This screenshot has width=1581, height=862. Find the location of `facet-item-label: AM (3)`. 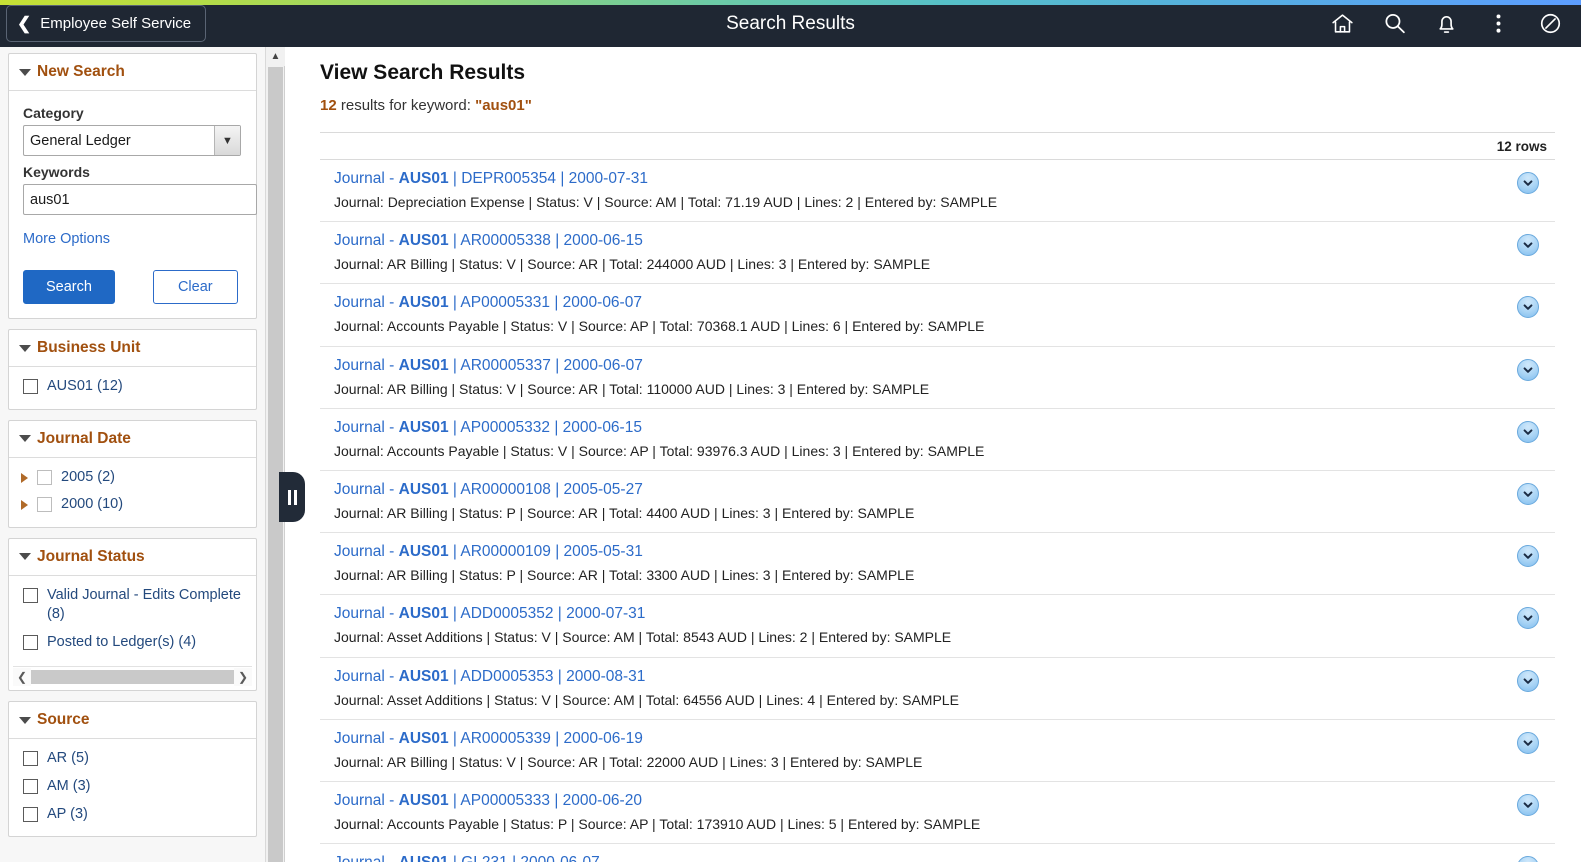

facet-item-label: AM (3) is located at coordinates (69, 785).